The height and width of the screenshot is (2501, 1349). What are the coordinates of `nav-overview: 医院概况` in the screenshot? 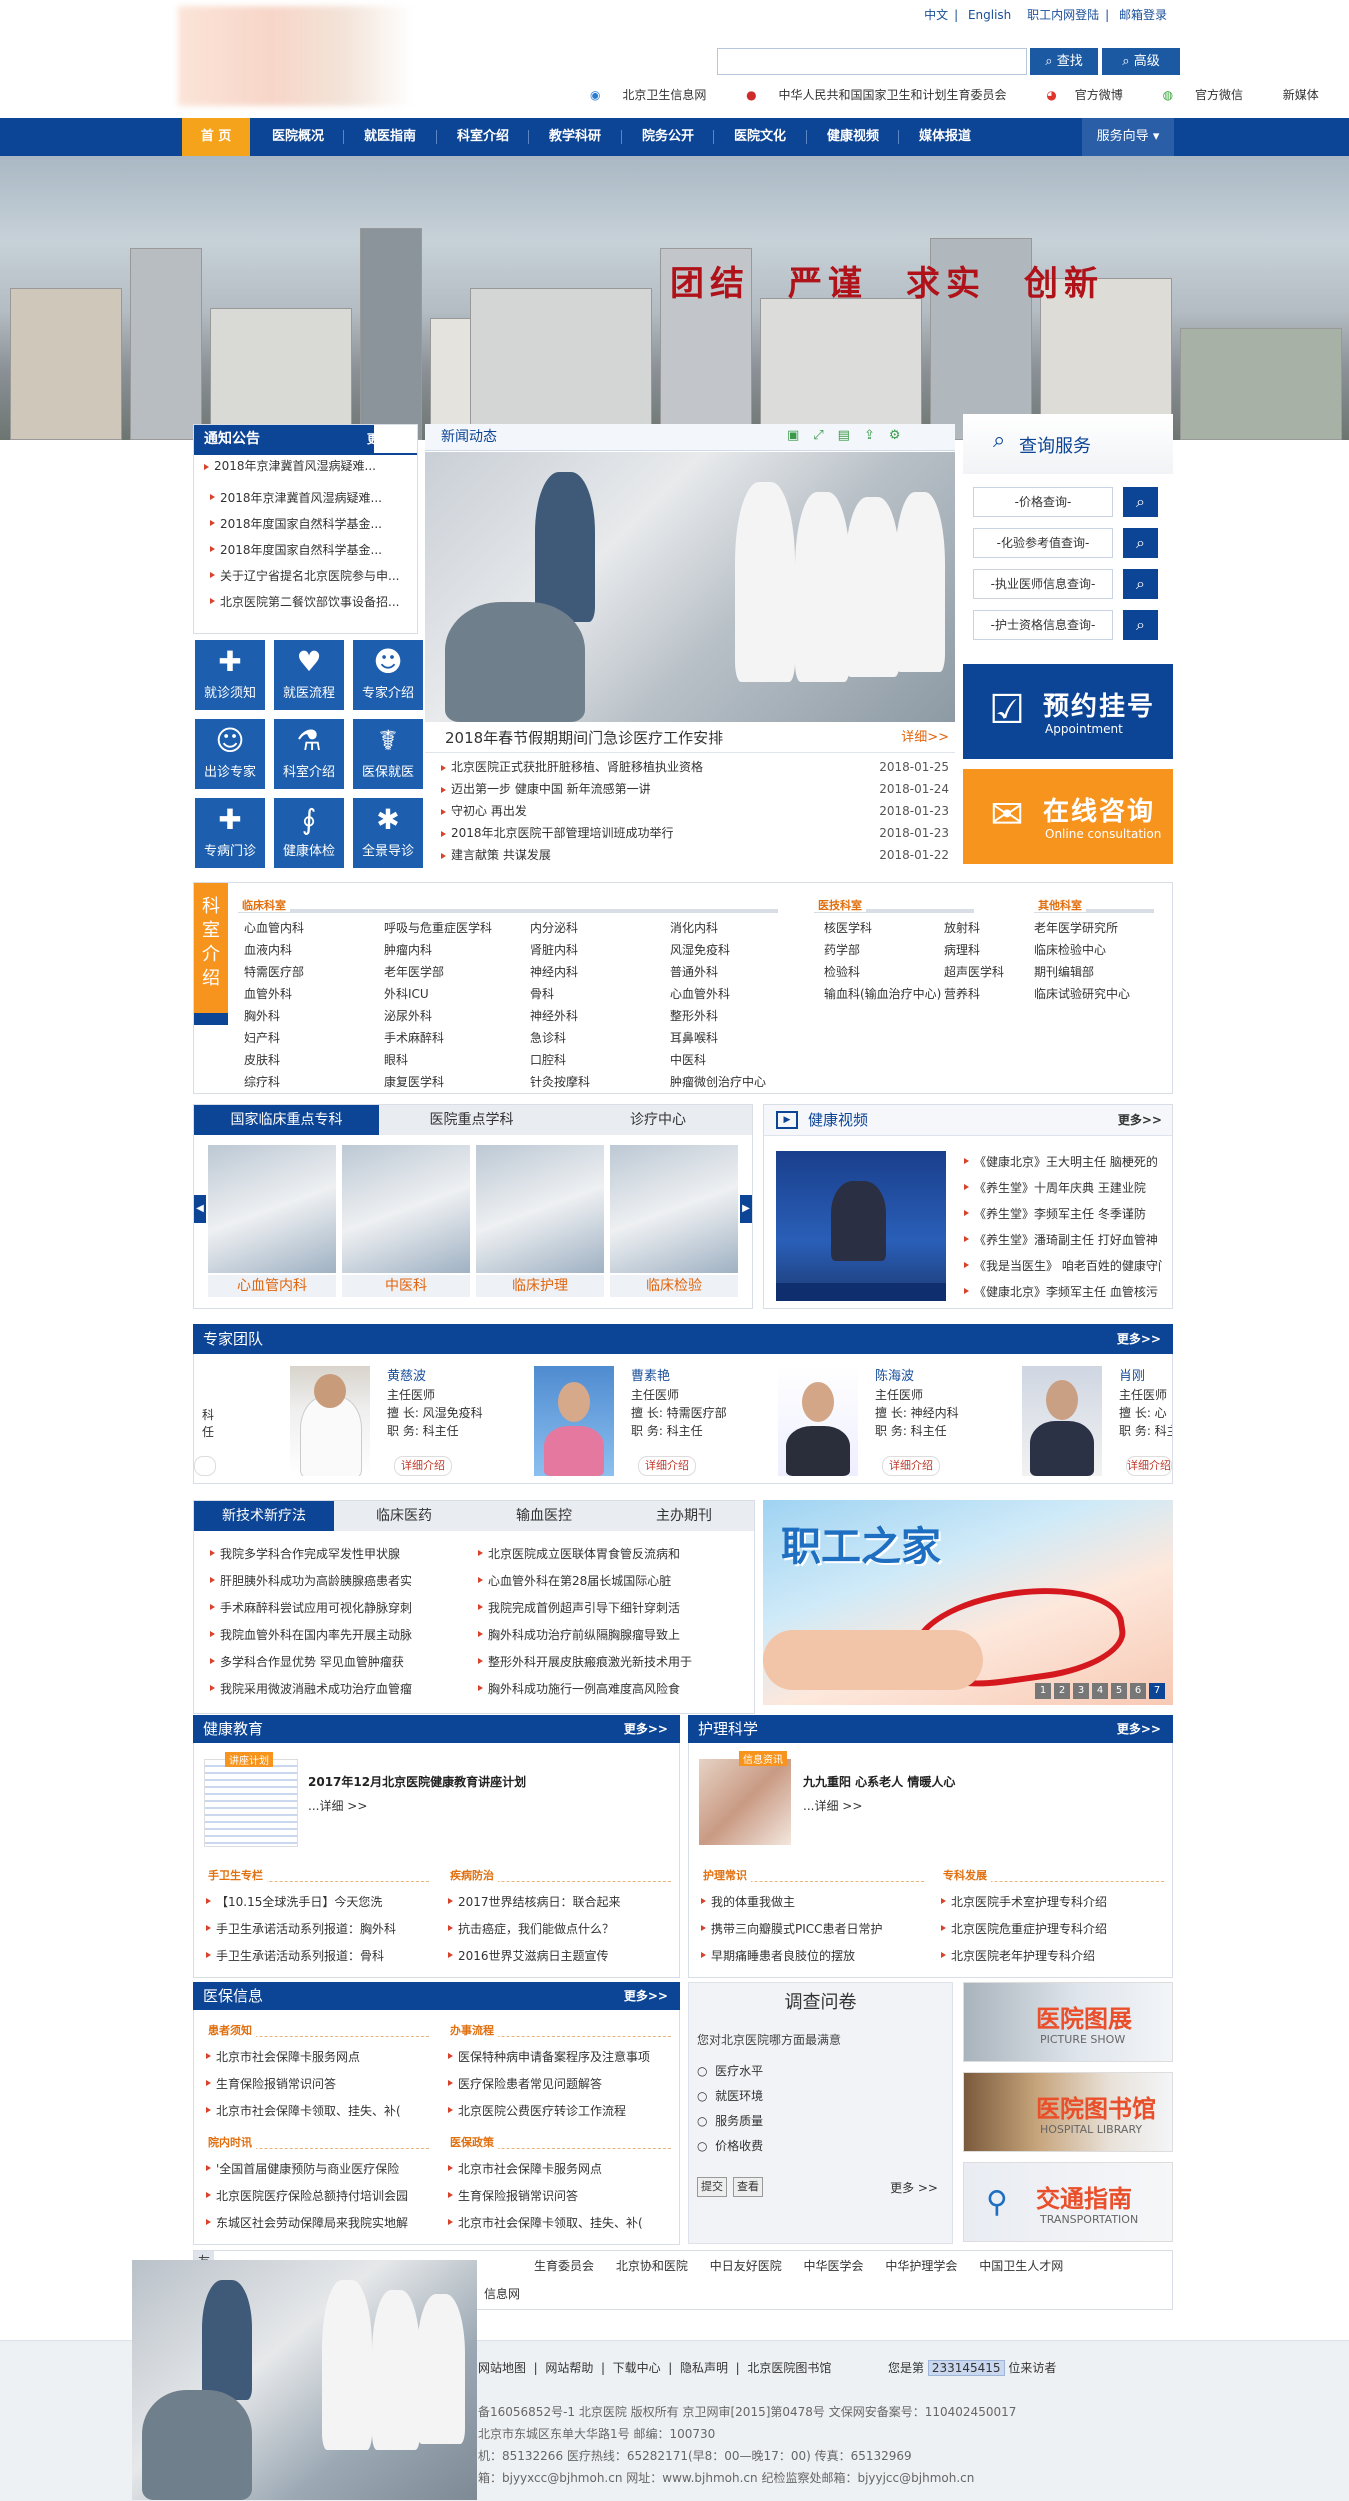 It's located at (298, 137).